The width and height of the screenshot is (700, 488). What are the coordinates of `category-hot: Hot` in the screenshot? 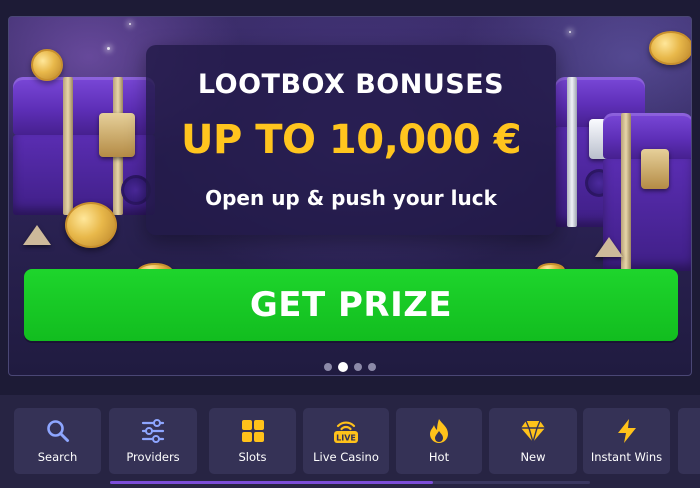 It's located at (439, 441).